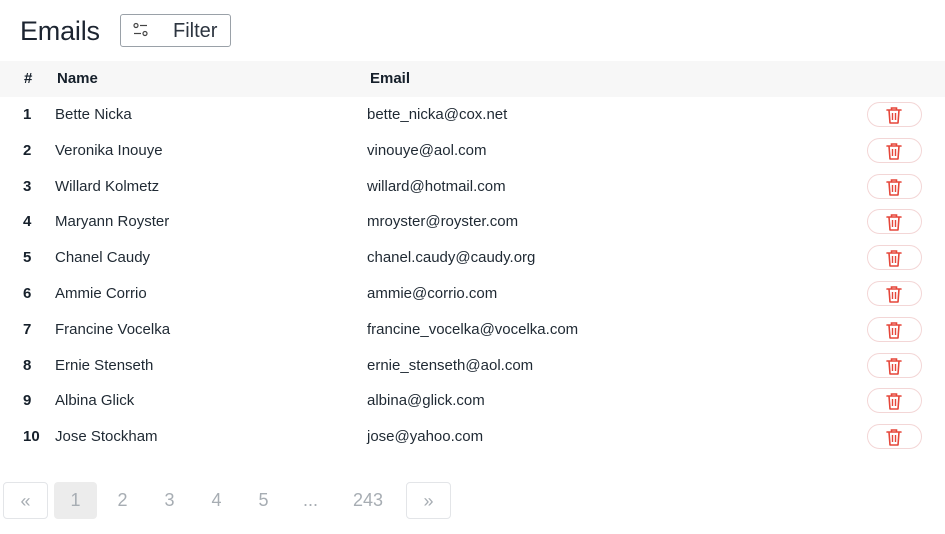  I want to click on row-name: Albina Glick, so click(95, 401).